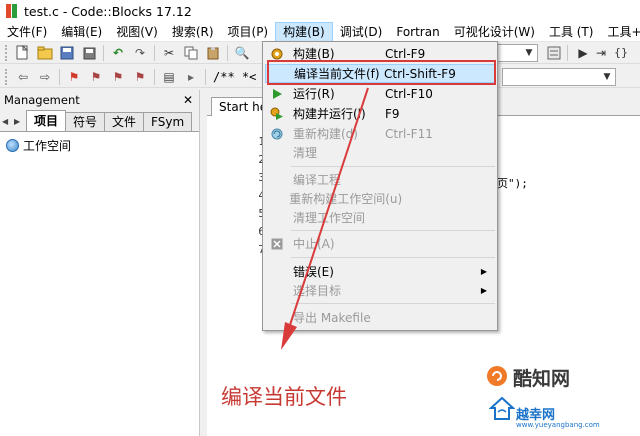 The image size is (640, 436). Describe the element at coordinates (621, 53) in the screenshot. I see `step-into-icon: {}` at that location.